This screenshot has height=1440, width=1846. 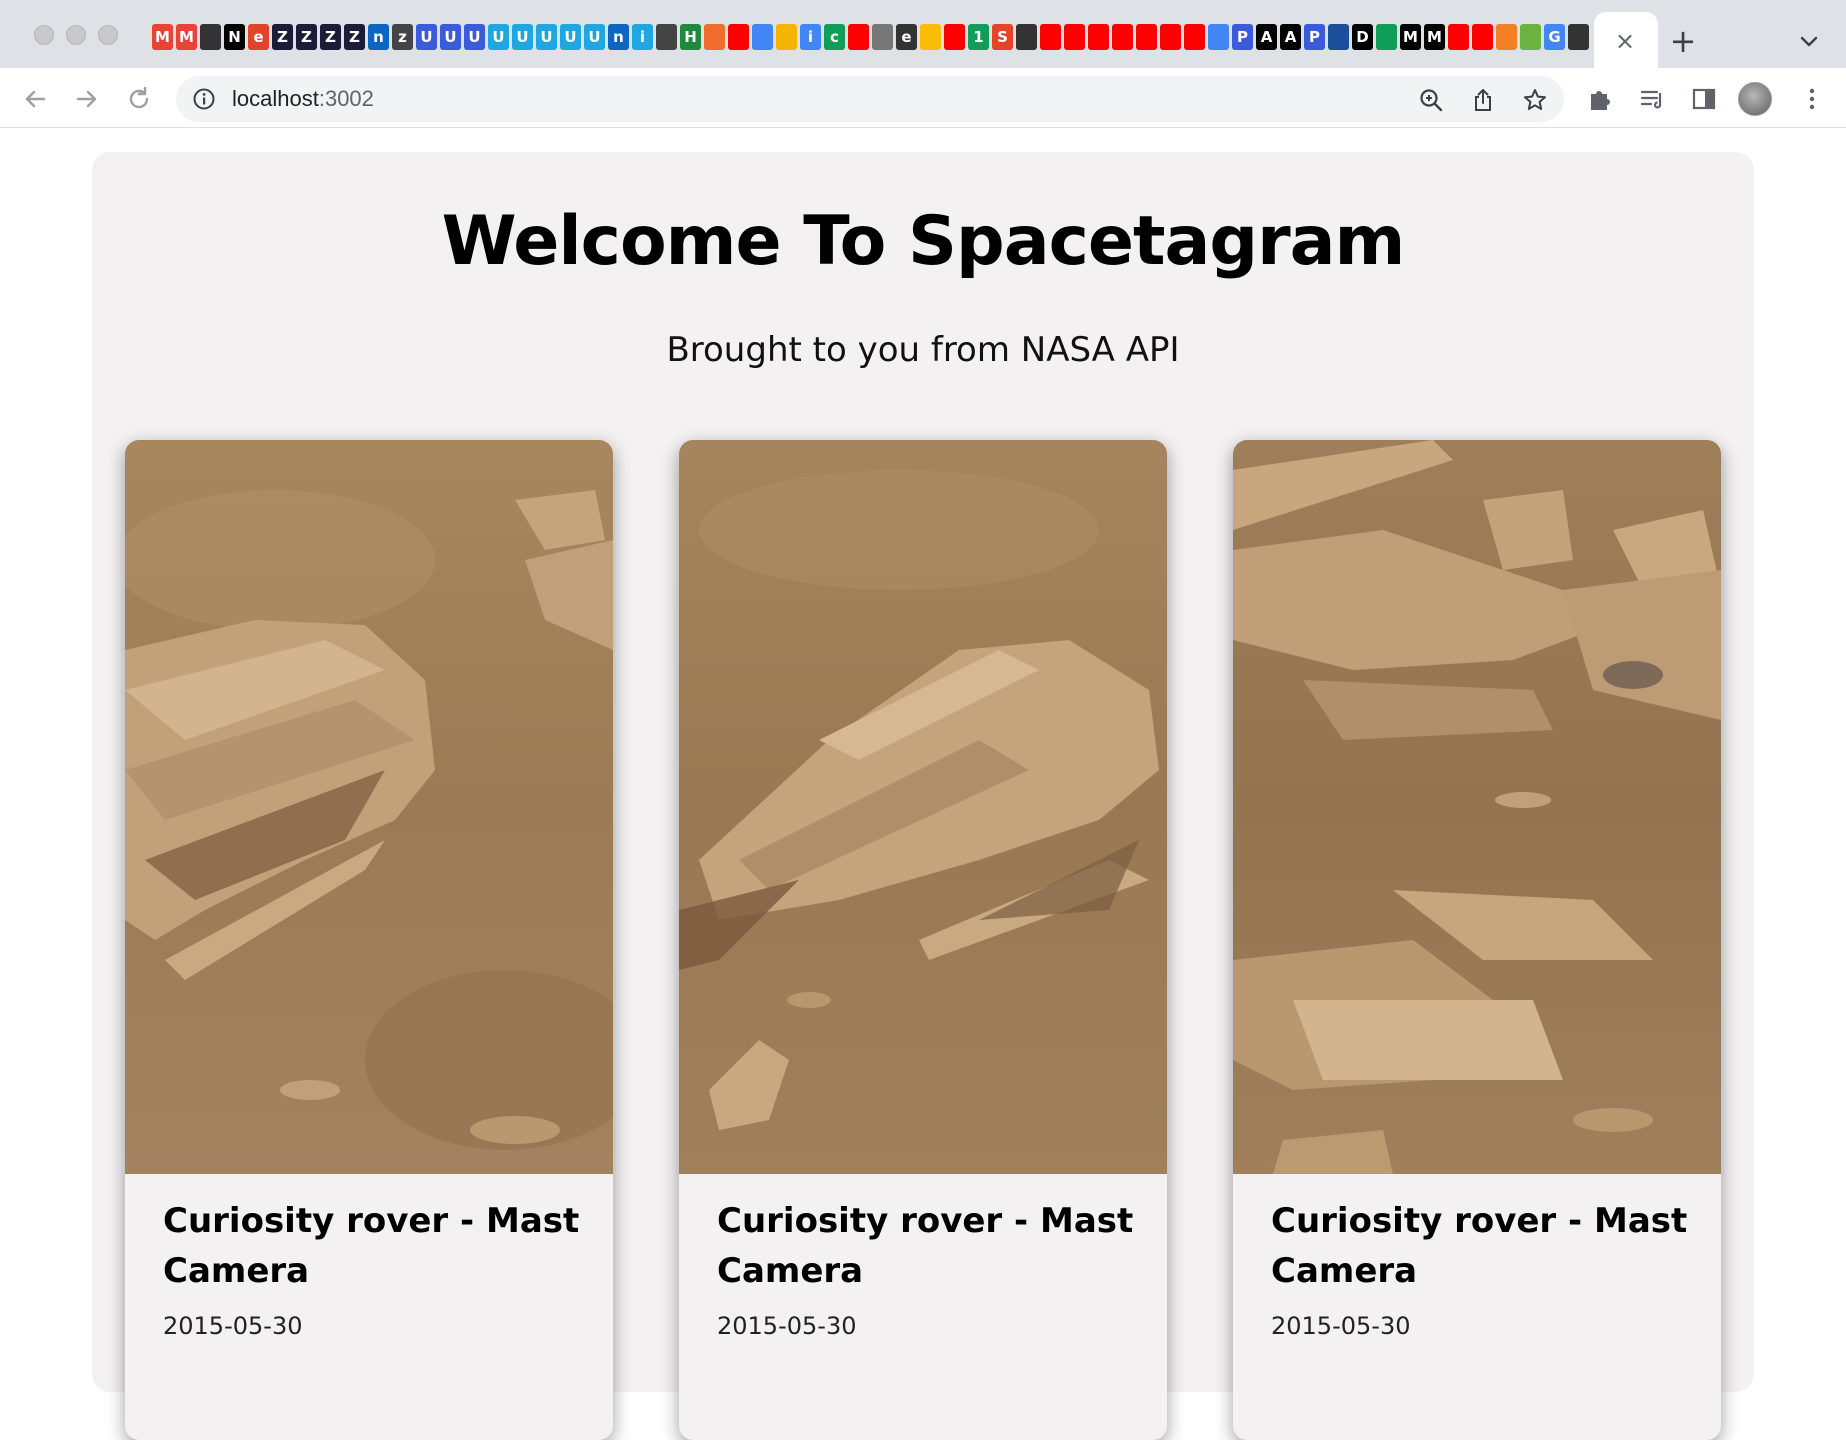 I want to click on browser-toolbar: localhost:3002, so click(x=923, y=98).